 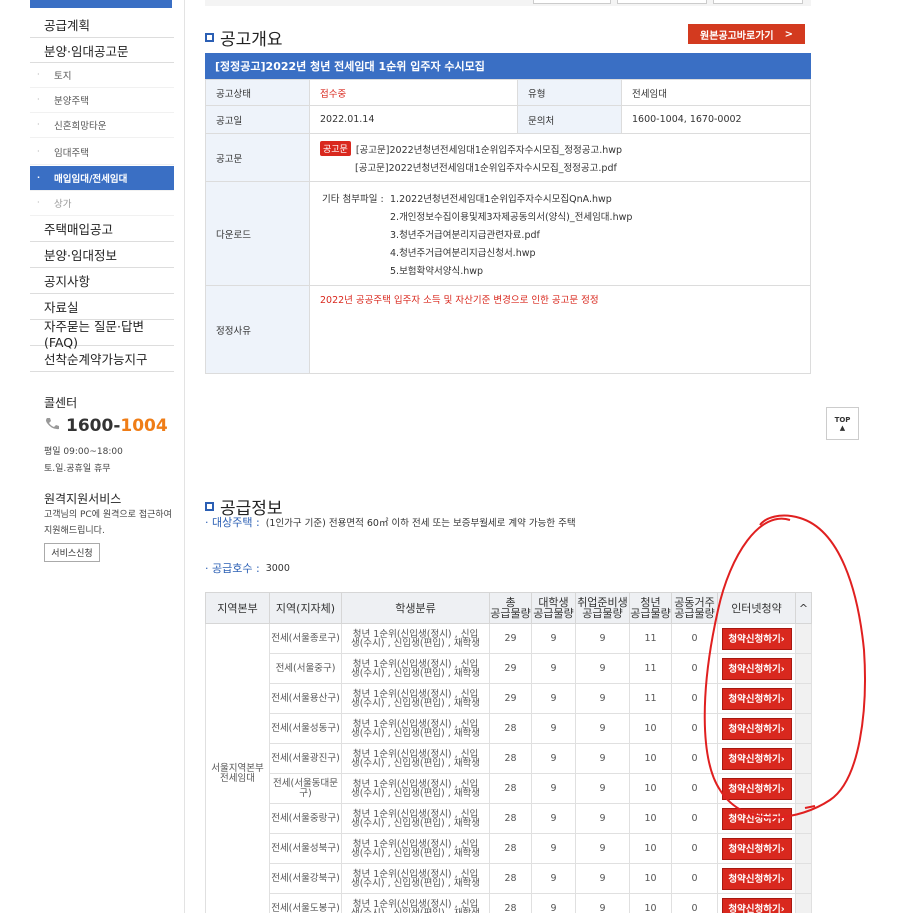 I want to click on sidebar-subitem-purchase-jeonse: · 매입임대/전세임대, so click(x=102, y=178).